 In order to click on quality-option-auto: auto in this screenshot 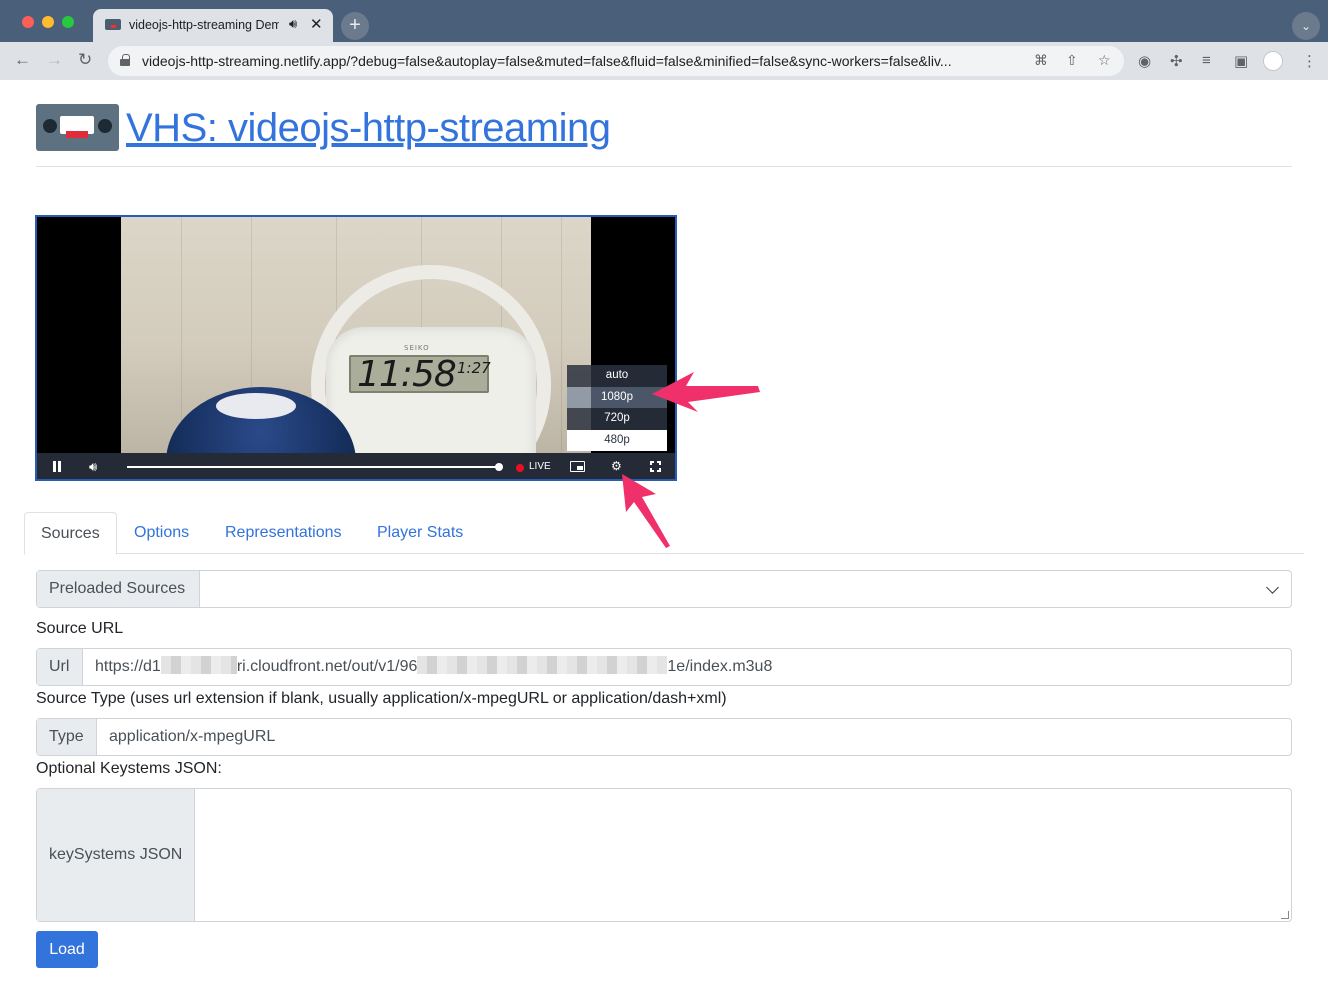, I will do `click(617, 376)`.